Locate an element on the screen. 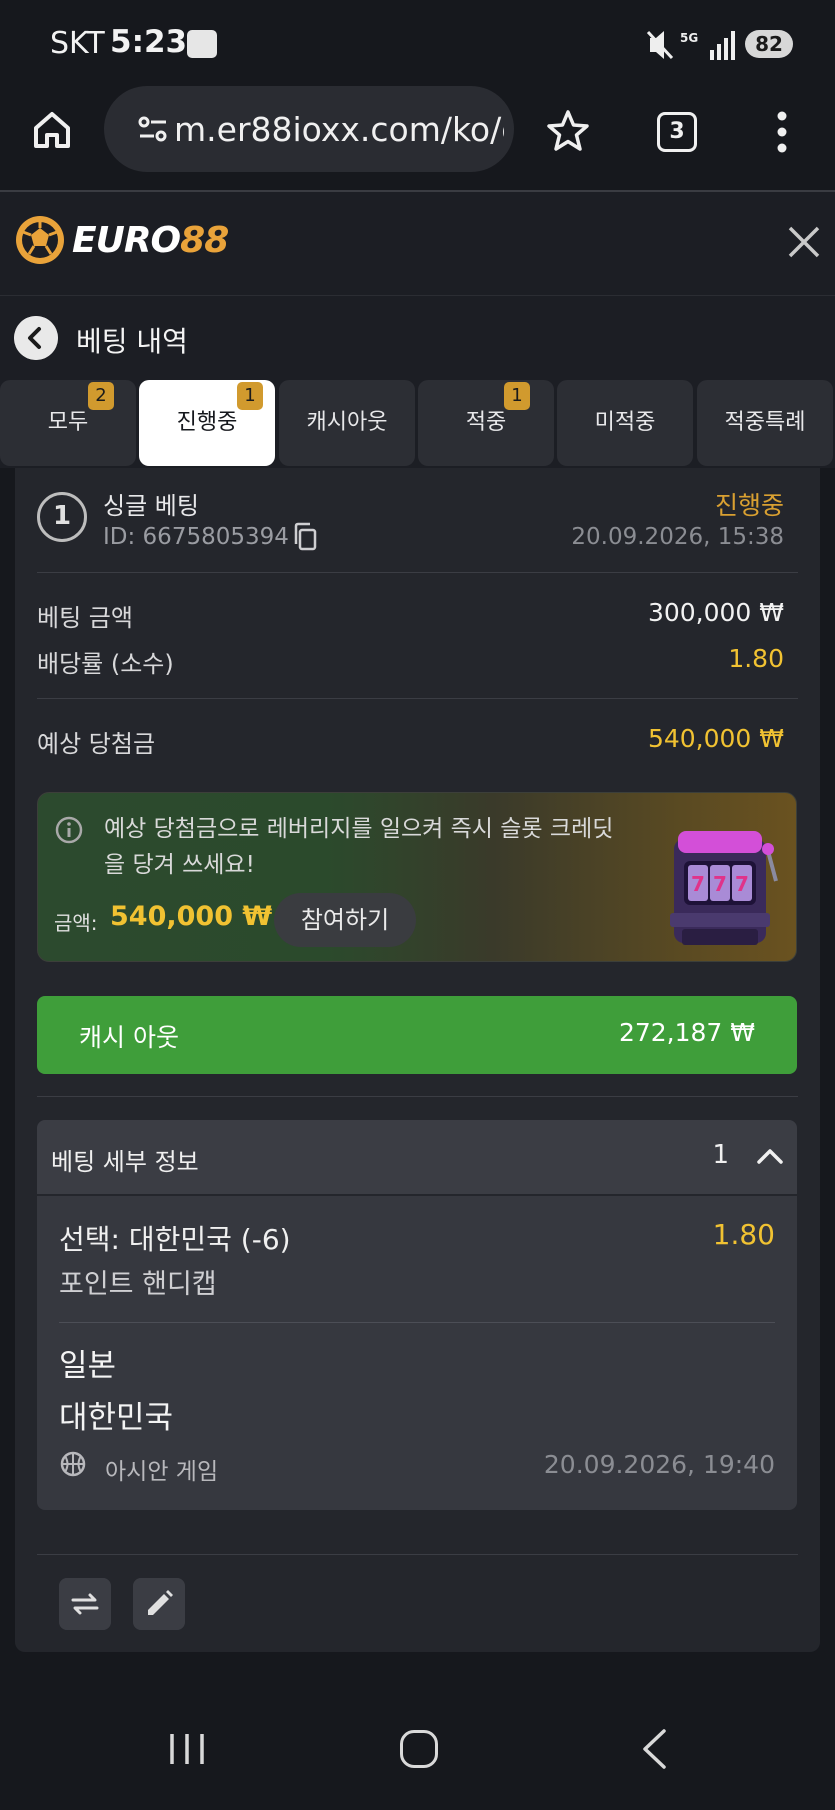 This screenshot has width=835, height=1810. nav-home-icon is located at coordinates (419, 1749).